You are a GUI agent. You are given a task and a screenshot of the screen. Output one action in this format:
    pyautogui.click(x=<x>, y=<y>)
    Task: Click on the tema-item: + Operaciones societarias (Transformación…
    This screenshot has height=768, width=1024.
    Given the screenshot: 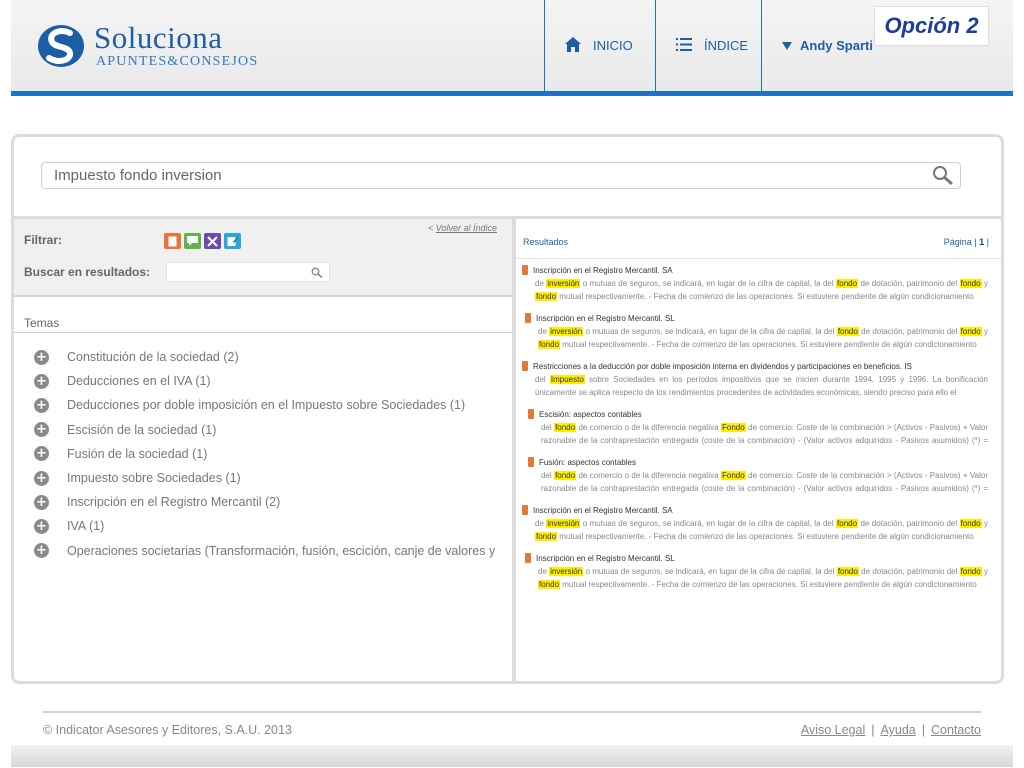 What is the action you would take?
    pyautogui.click(x=264, y=551)
    